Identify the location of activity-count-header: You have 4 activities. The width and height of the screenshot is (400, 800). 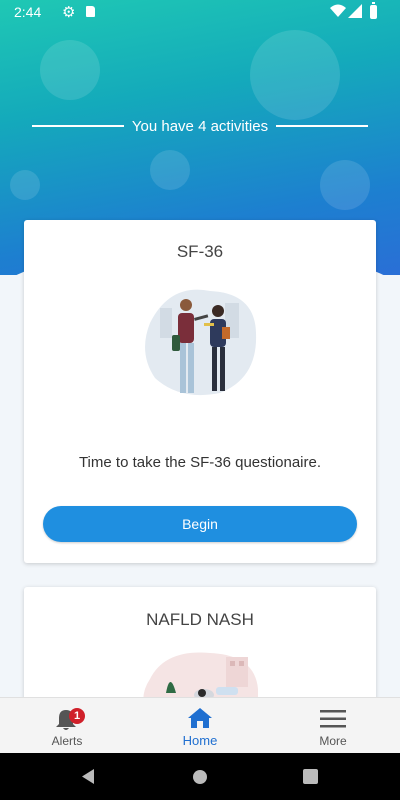
(200, 126).